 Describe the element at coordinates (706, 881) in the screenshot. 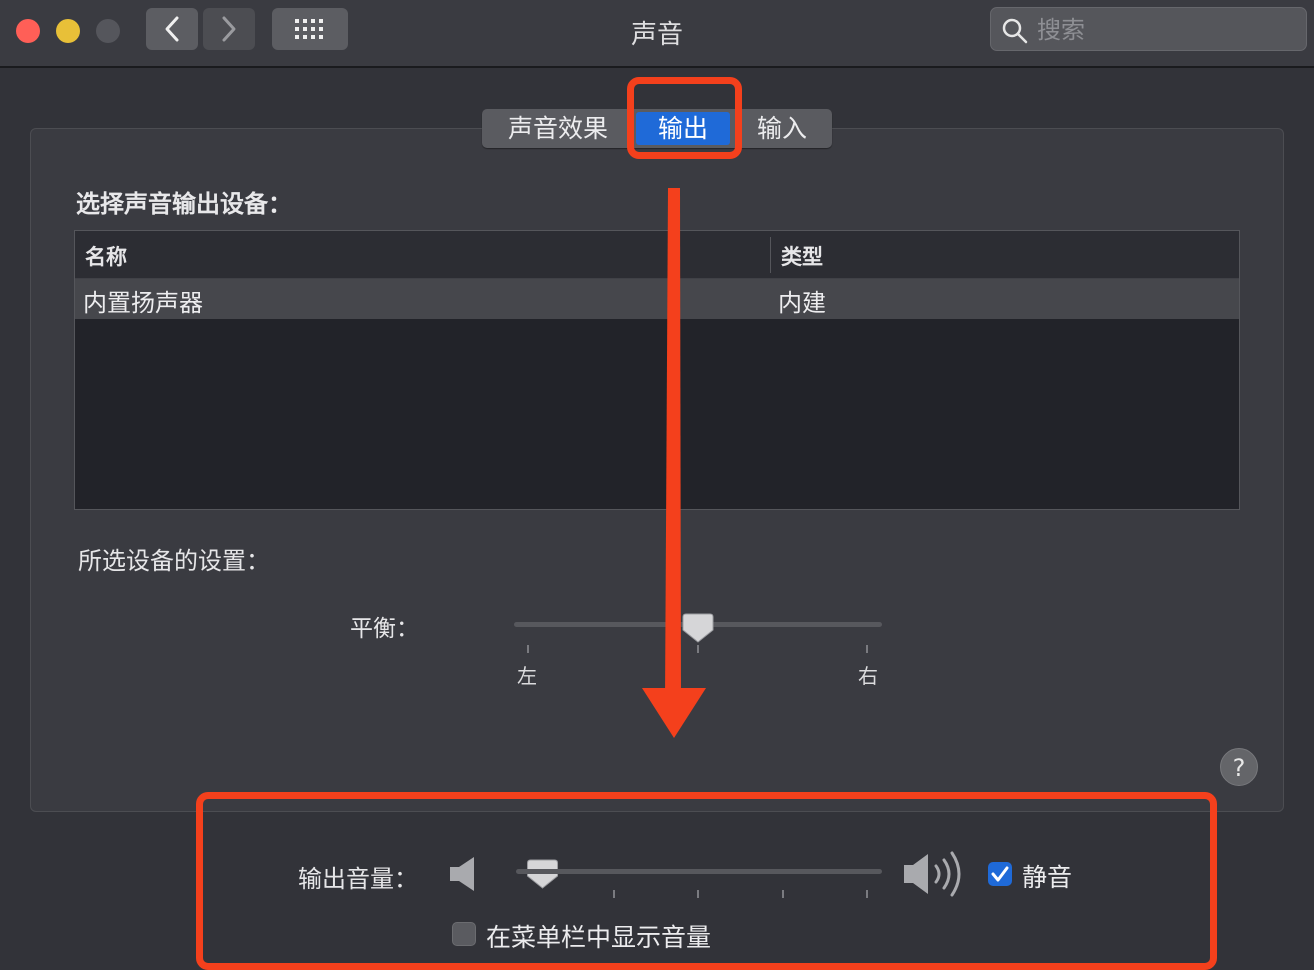

I see `annotation-highlight-volume-section` at that location.